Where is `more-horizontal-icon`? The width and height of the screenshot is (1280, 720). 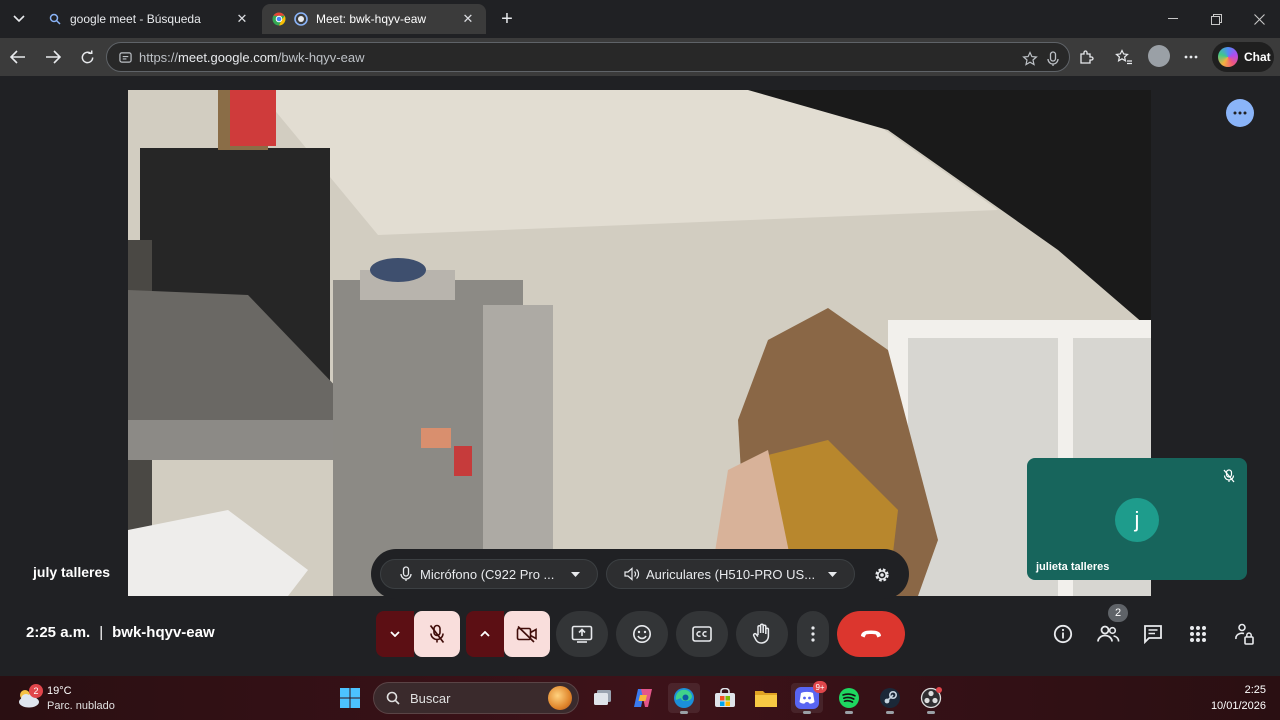
more-horizontal-icon is located at coordinates (1240, 113).